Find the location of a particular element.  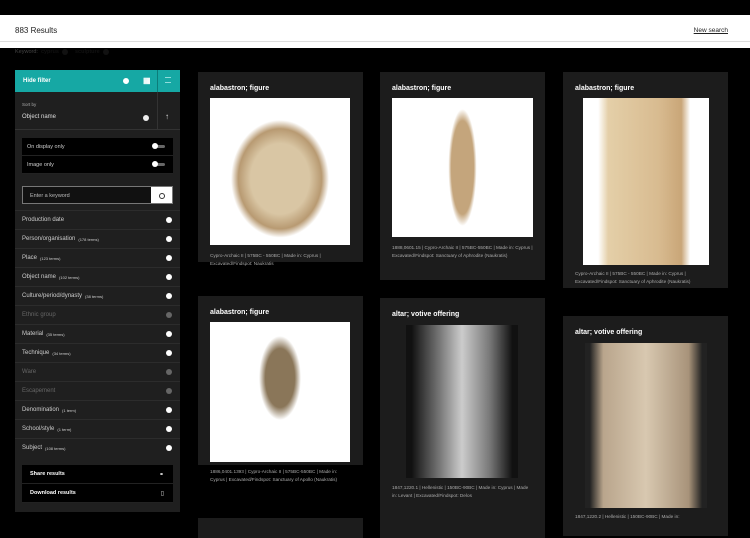

sort-label: Sort by is located at coordinates (29, 104).